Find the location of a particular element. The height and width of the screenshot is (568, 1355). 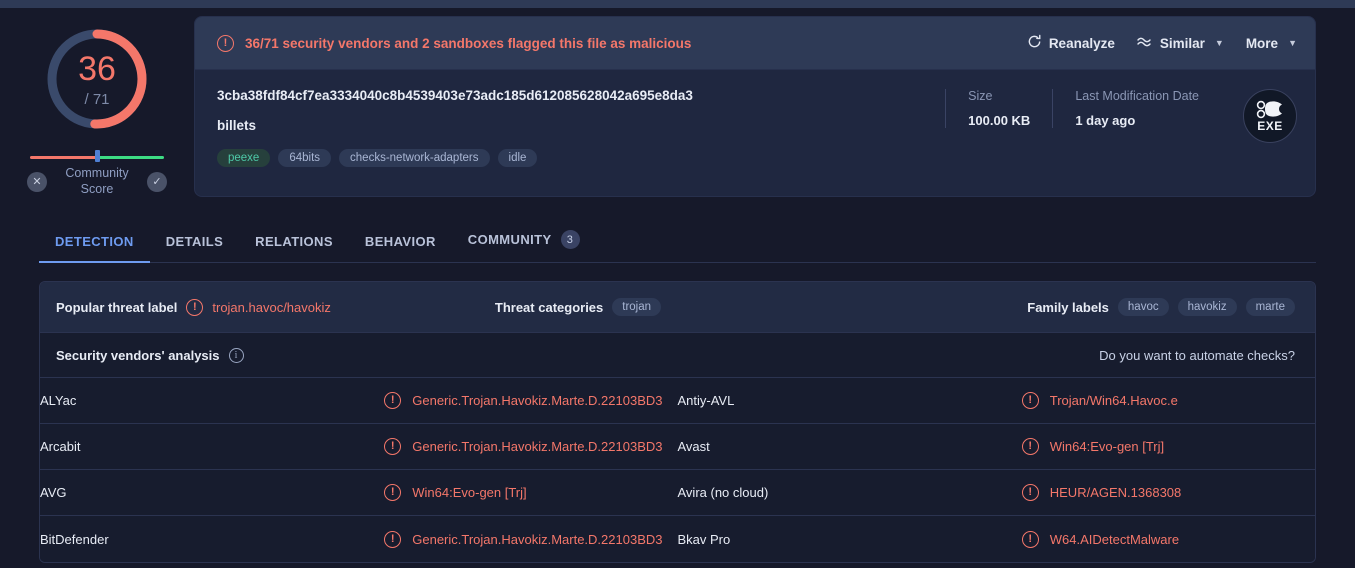

file-tag: 64bits is located at coordinates (305, 157).